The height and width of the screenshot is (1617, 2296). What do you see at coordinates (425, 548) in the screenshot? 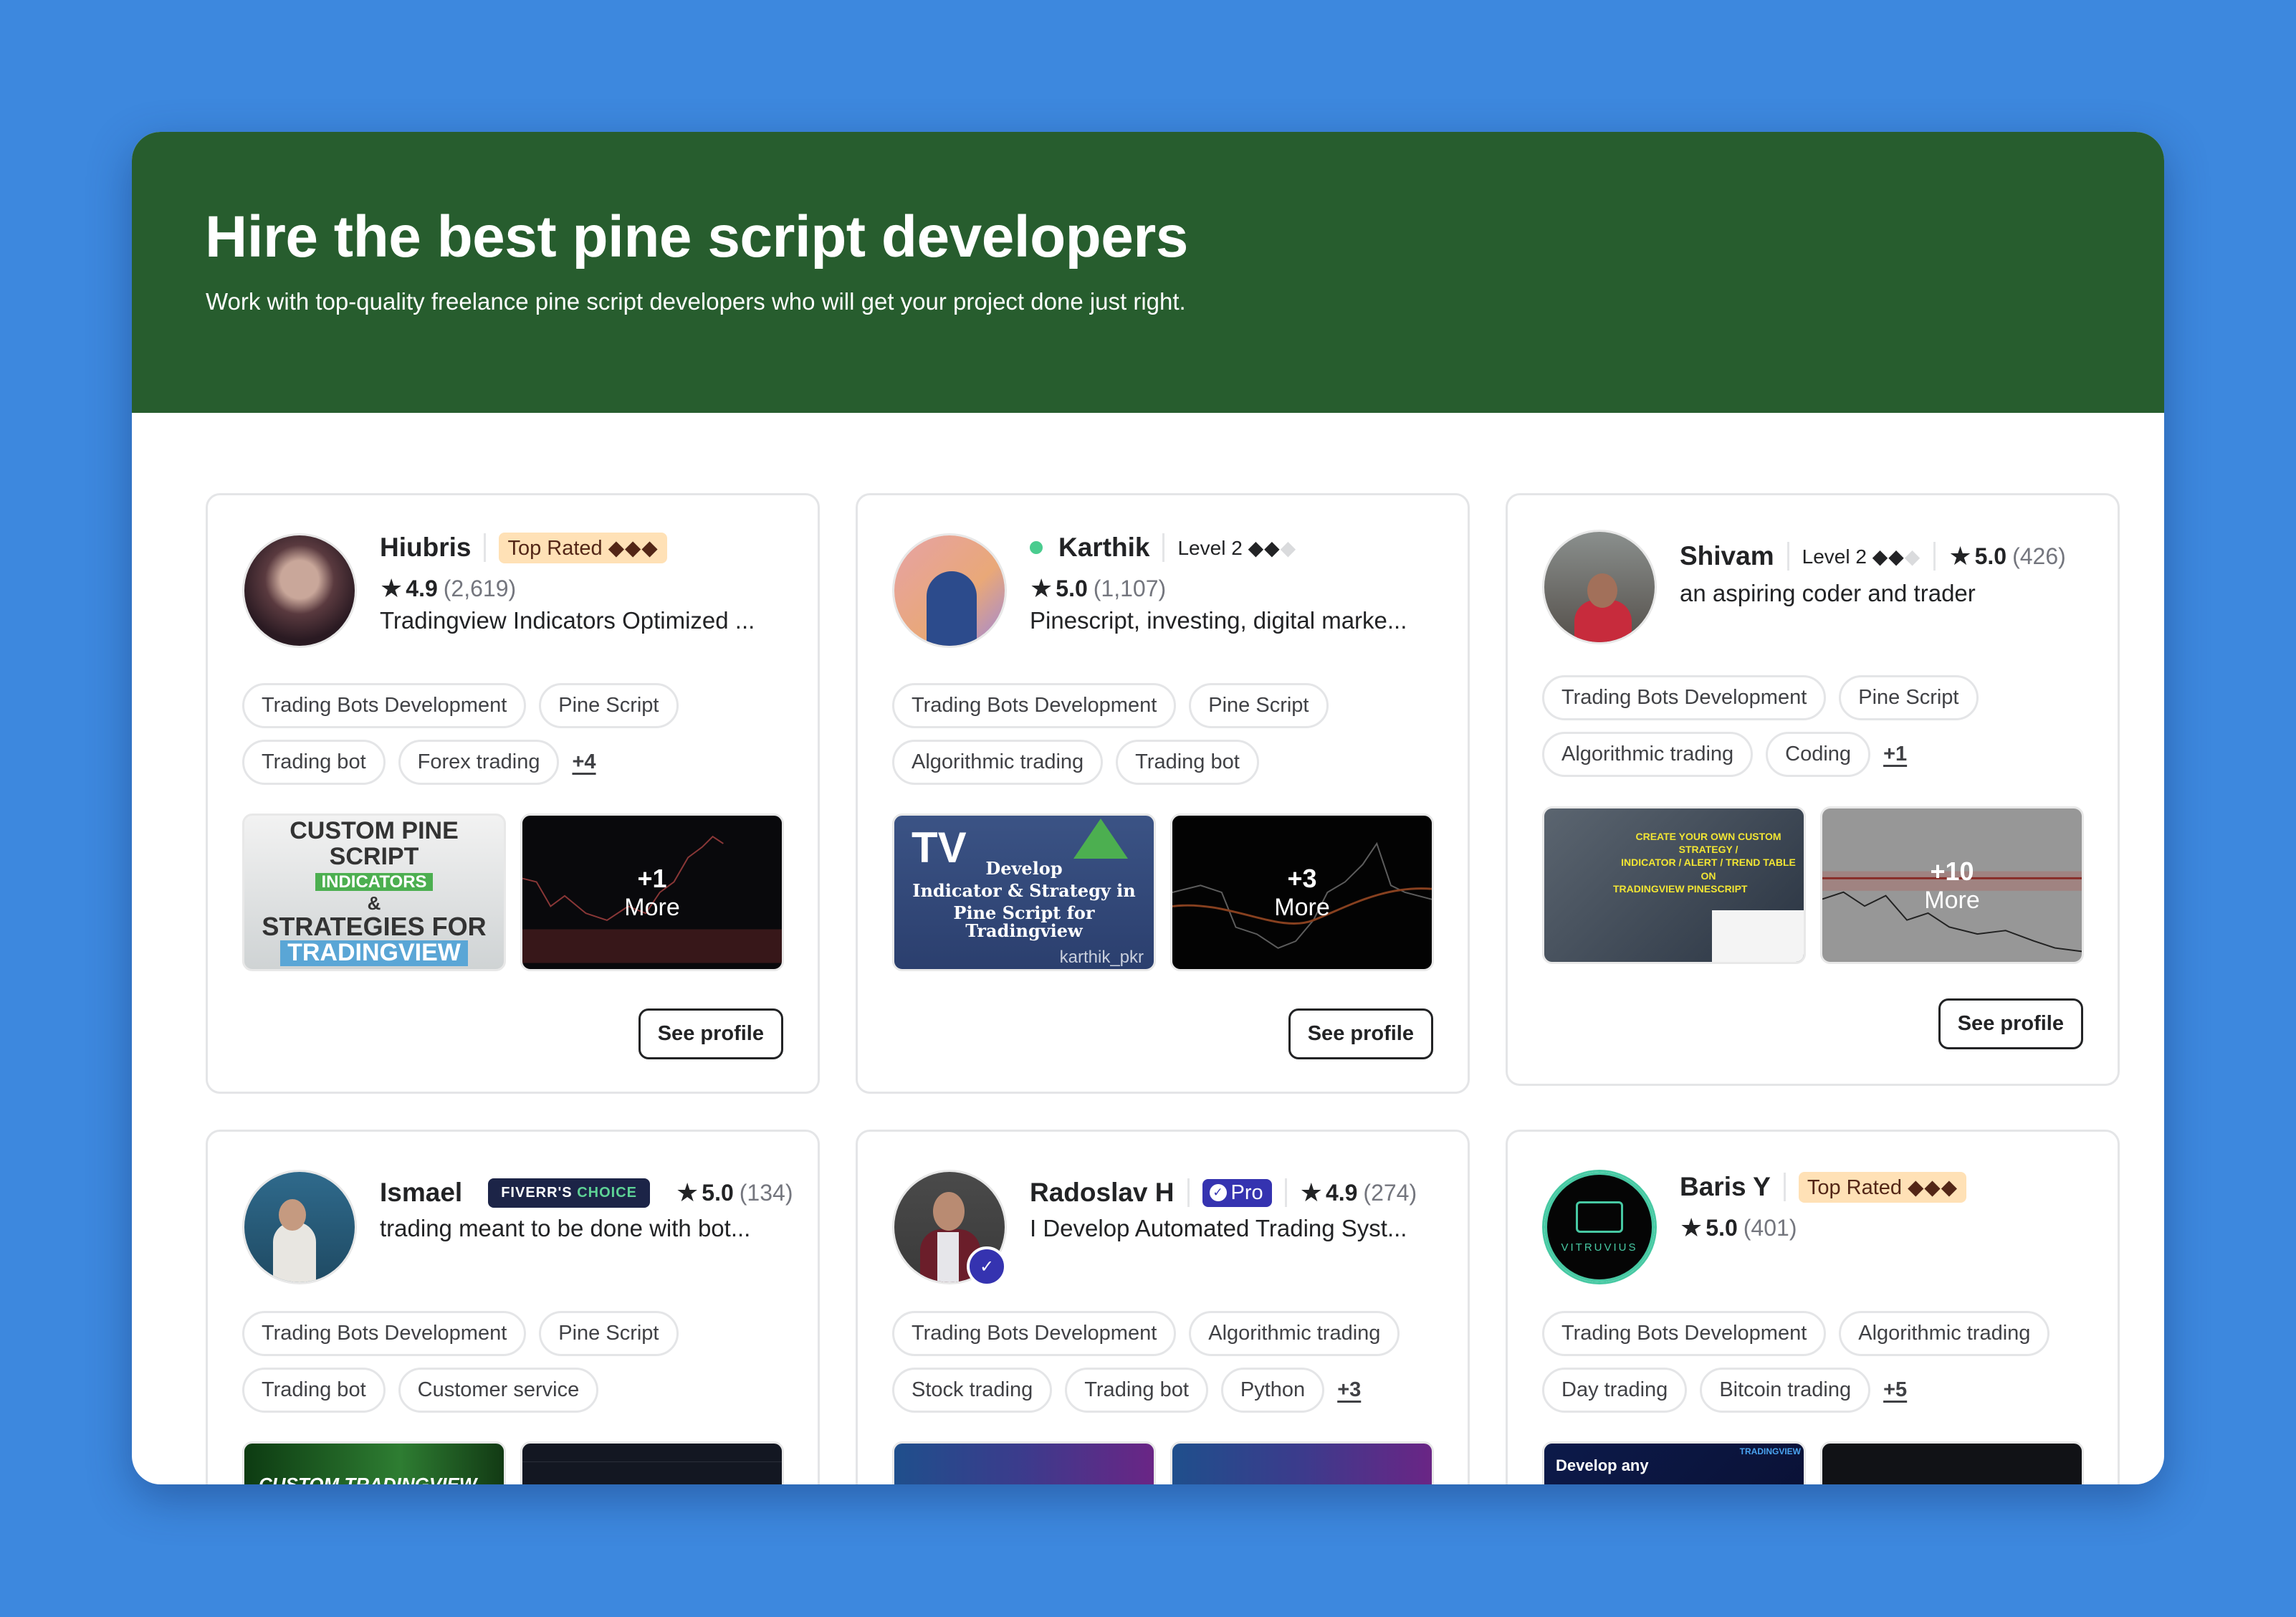
I see `seller-name: Hiubris` at bounding box center [425, 548].